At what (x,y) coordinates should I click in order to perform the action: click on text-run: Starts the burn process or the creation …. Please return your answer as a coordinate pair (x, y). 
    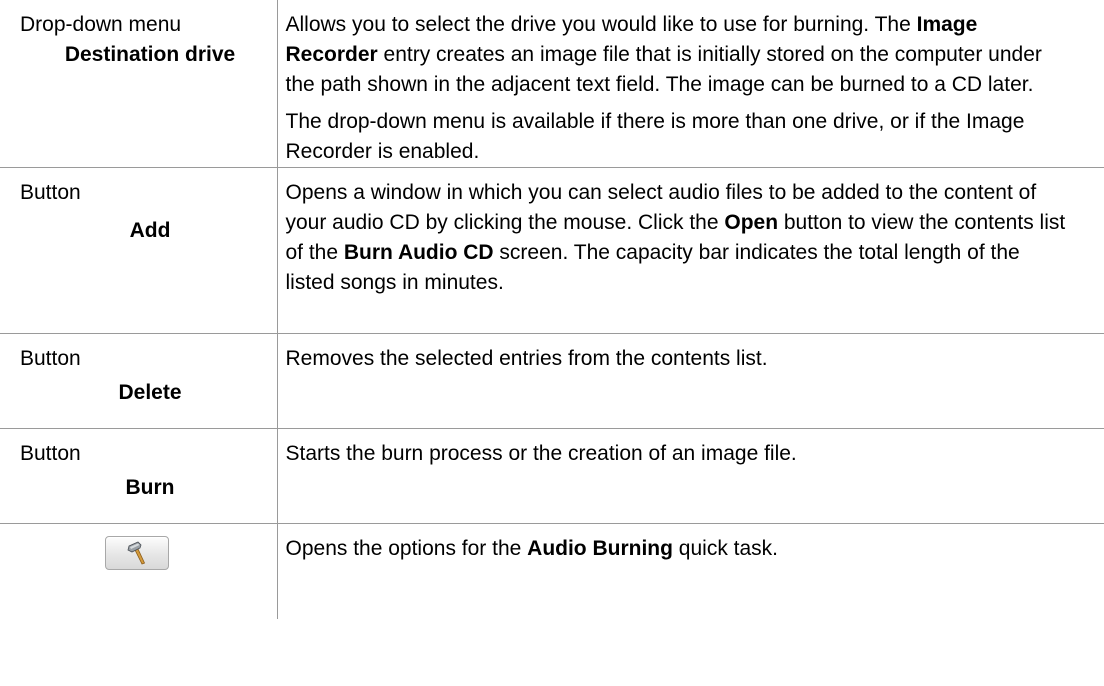
    Looking at the image, I should click on (541, 453).